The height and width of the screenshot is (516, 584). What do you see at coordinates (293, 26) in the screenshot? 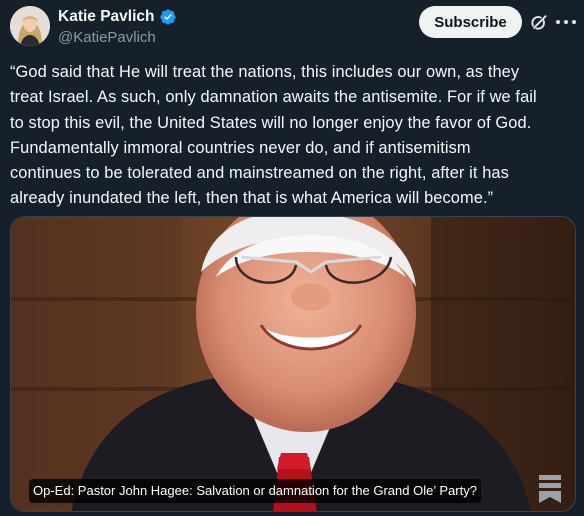
I see `post-header: Katie Pavlich @KatiePavlich Subscribe` at bounding box center [293, 26].